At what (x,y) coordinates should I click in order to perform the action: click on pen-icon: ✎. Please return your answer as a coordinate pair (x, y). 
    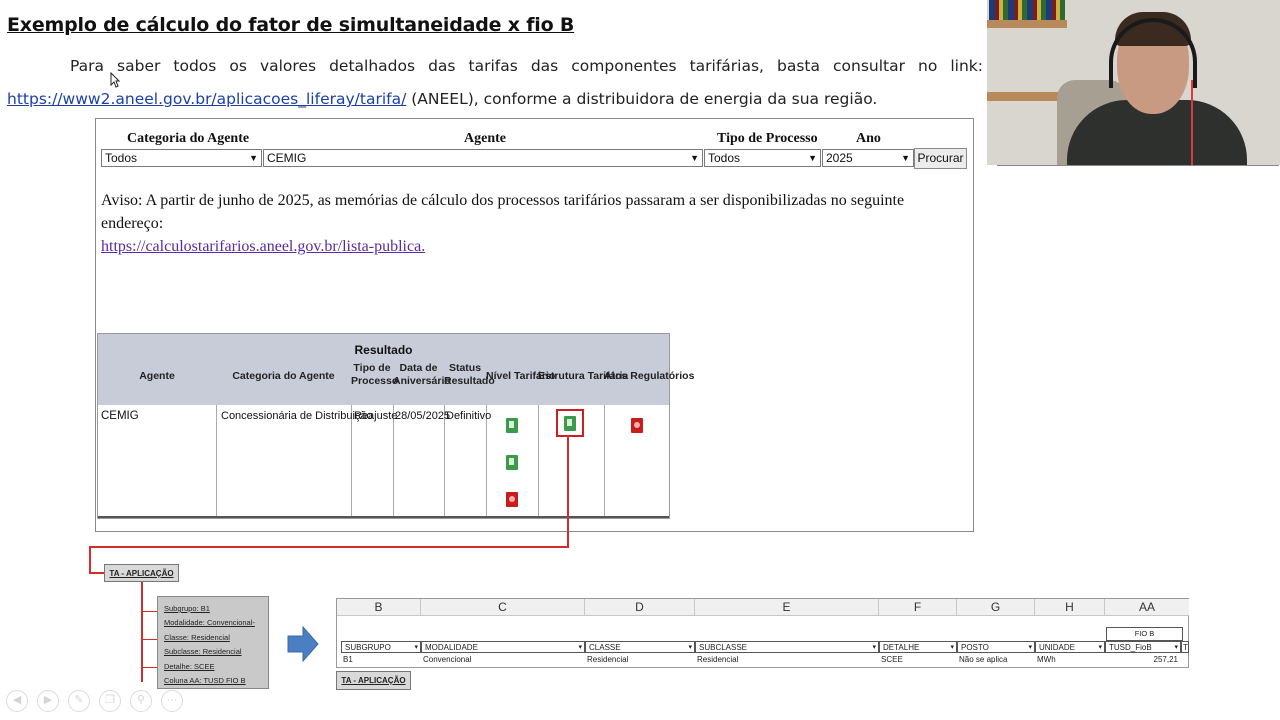
    Looking at the image, I should click on (79, 701).